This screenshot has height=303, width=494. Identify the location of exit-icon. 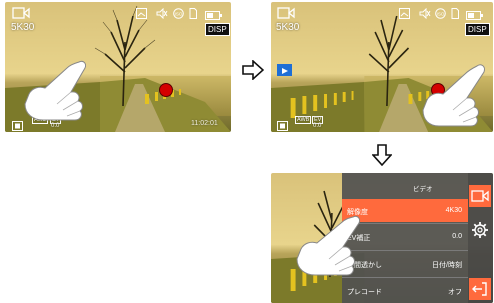
(480, 289).